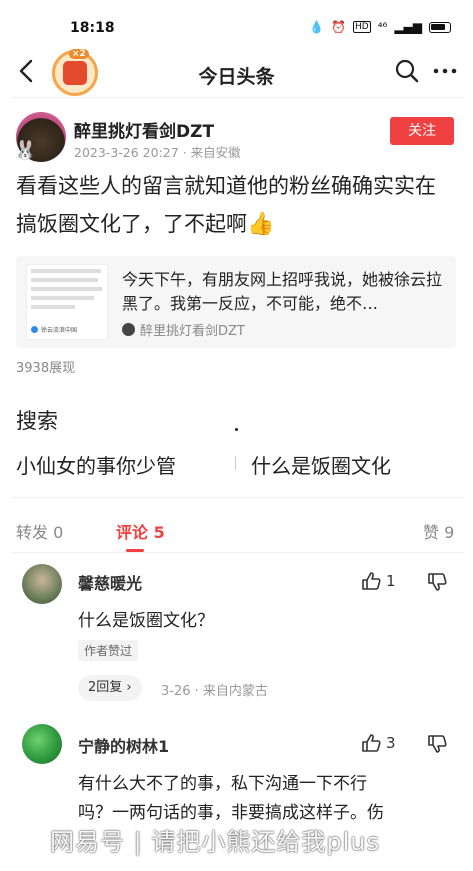 This screenshot has width=473, height=871. I want to click on comment-text: 什么是饭圈文化？, so click(146, 621).